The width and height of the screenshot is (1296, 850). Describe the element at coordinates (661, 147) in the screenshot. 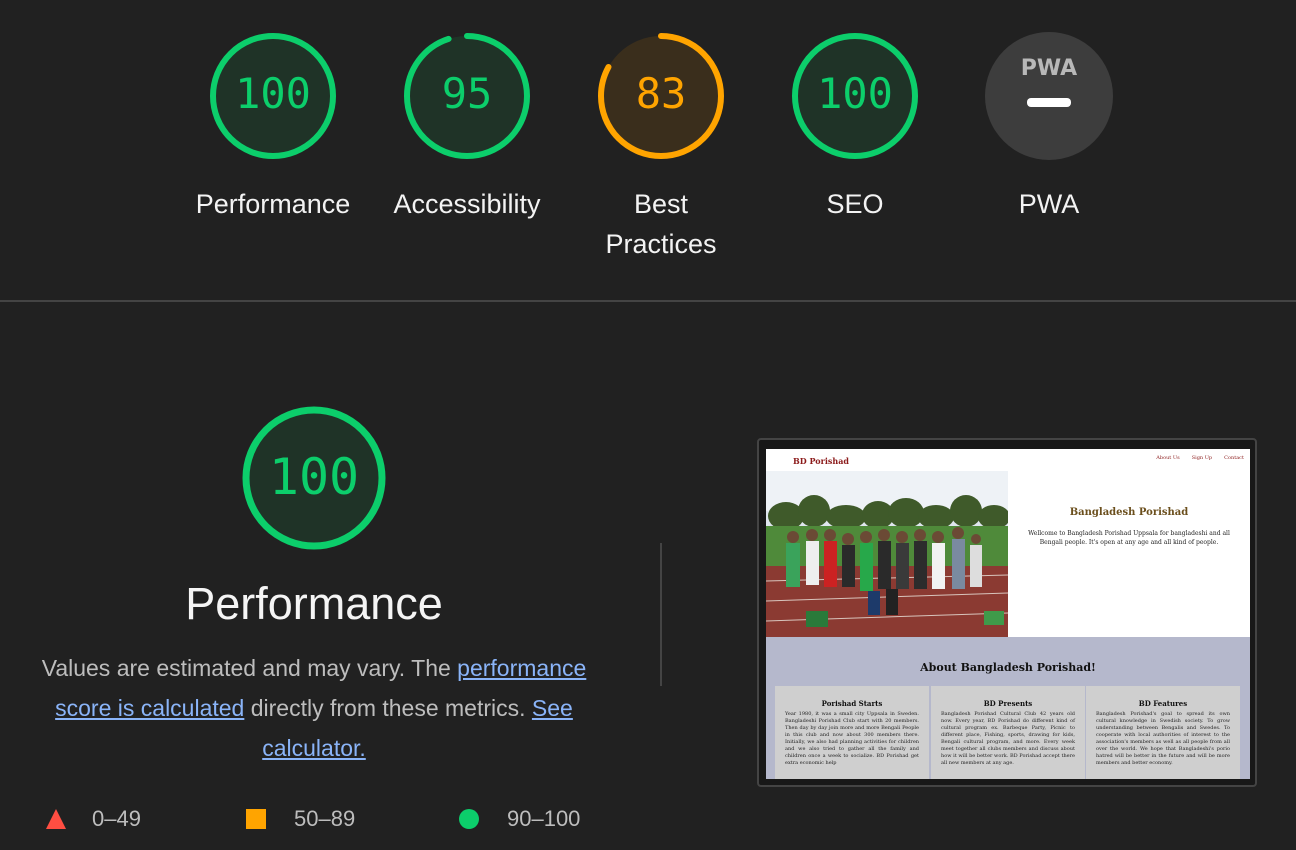

I see `gauge-best-practices: 83 Best Practices` at that location.